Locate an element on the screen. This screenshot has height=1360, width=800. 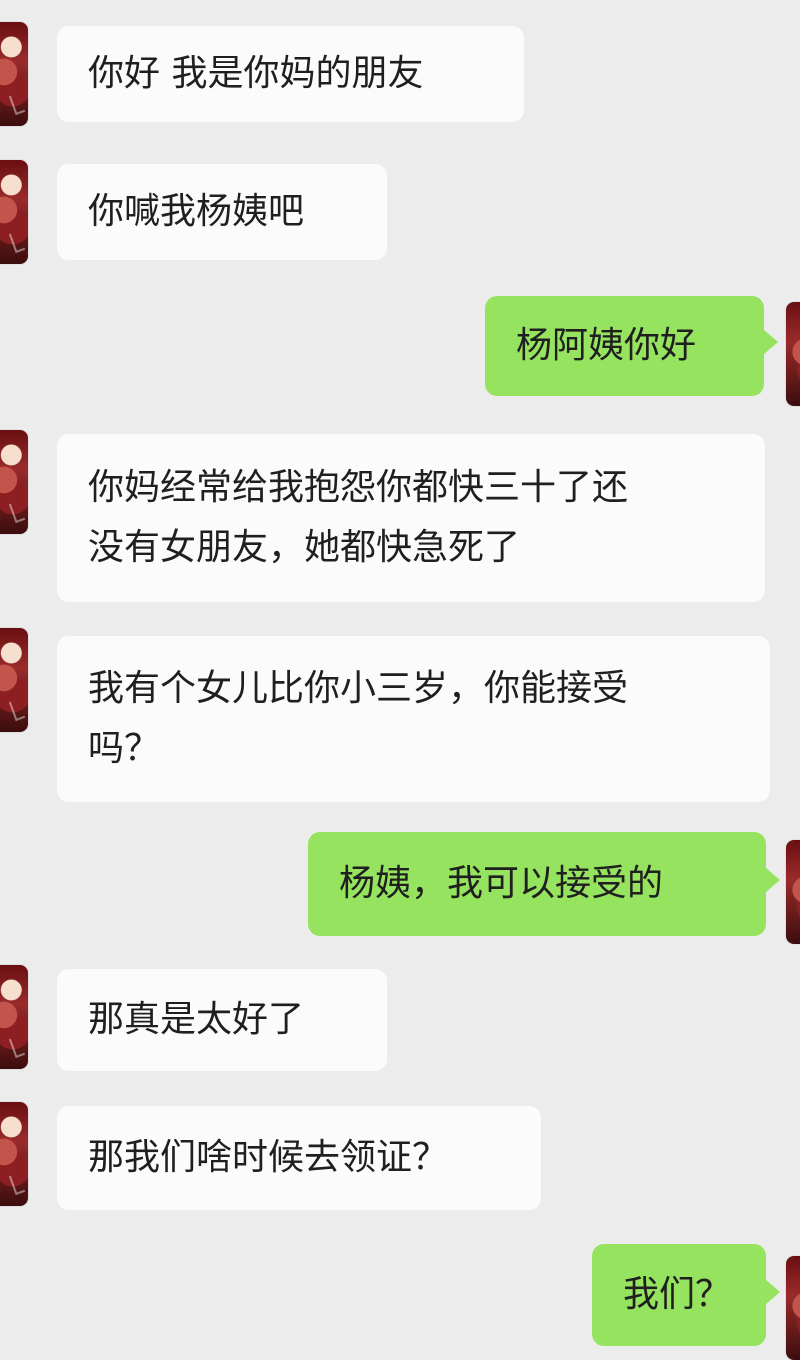
message-bubble: 你好 我是你妈的朋友 is located at coordinates (290, 74).